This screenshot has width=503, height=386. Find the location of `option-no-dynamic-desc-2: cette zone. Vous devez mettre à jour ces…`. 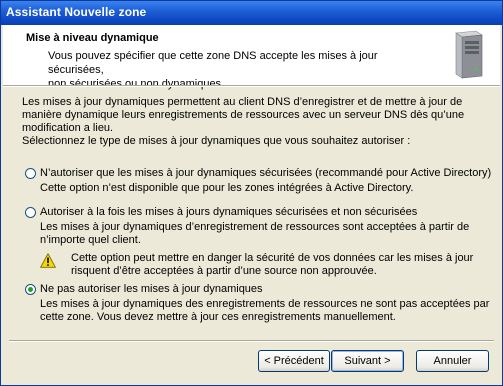

option-no-dynamic-desc-2: cette zone. Vous devez mettre à jour ces… is located at coordinates (218, 317).